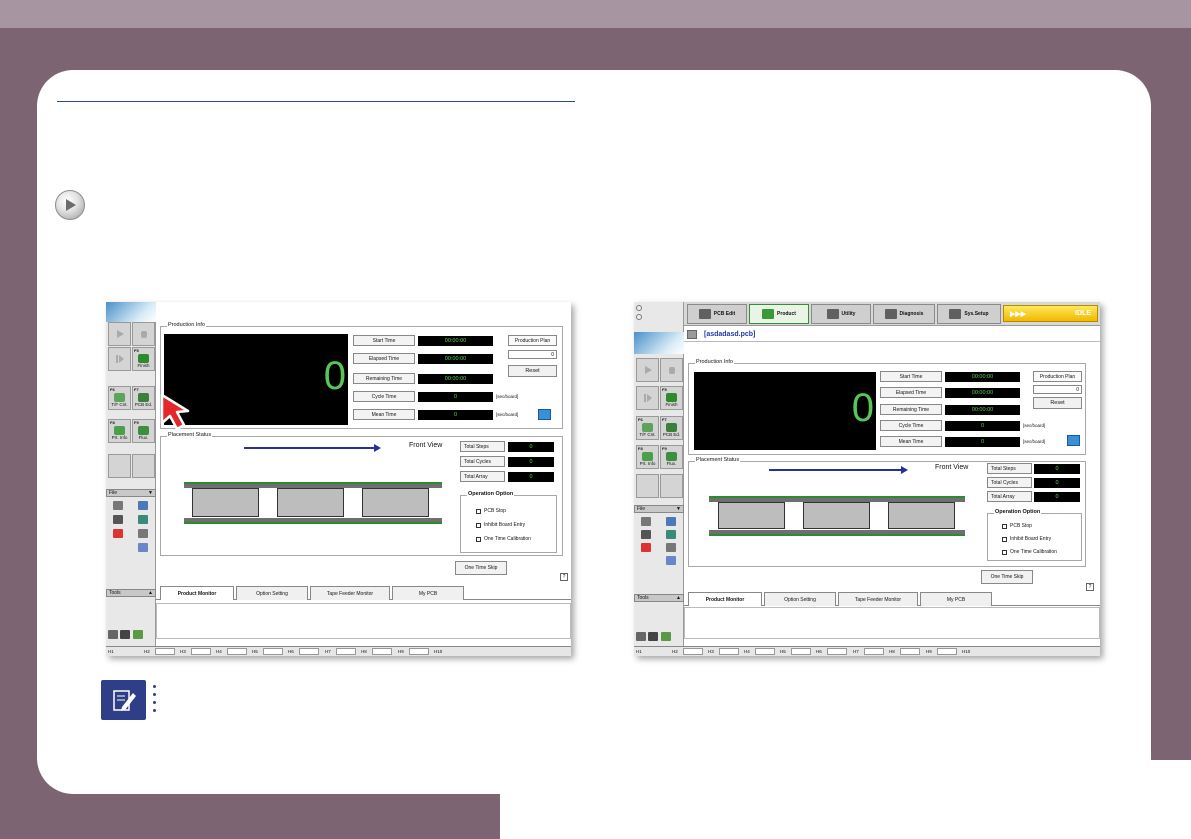 Image resolution: width=1191 pixels, height=839 pixels. Describe the element at coordinates (659, 509) in the screenshot. I see `file-section-header: File ▼` at that location.